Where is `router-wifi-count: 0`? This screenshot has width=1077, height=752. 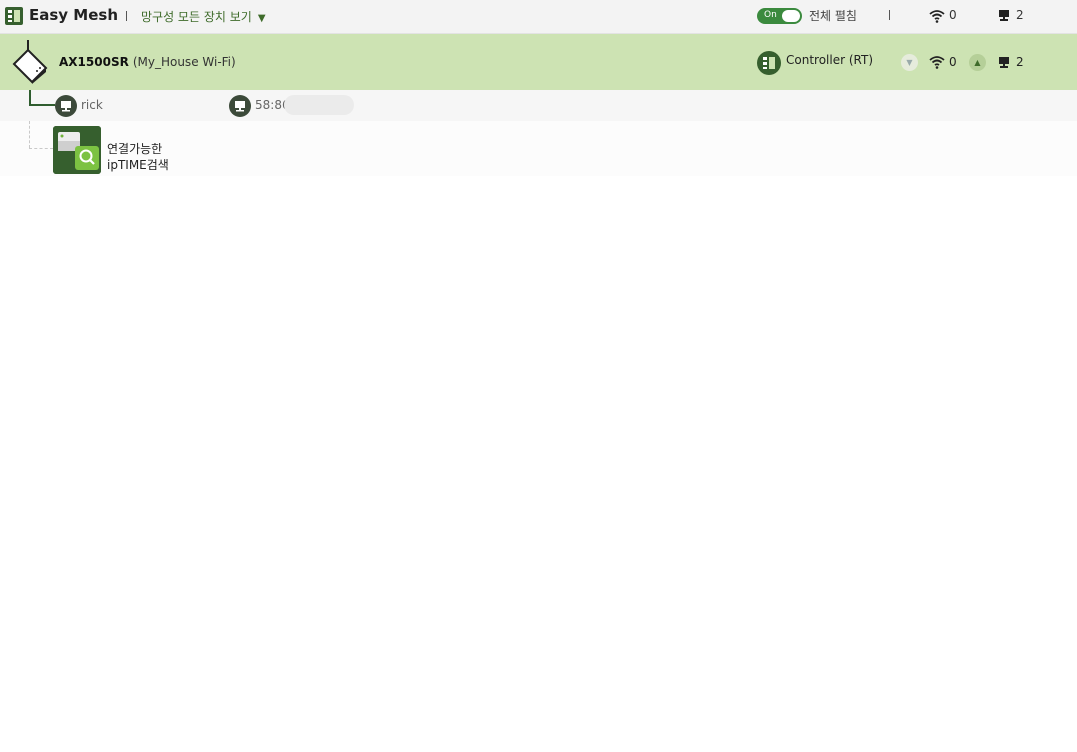
router-wifi-count: 0 is located at coordinates (953, 62).